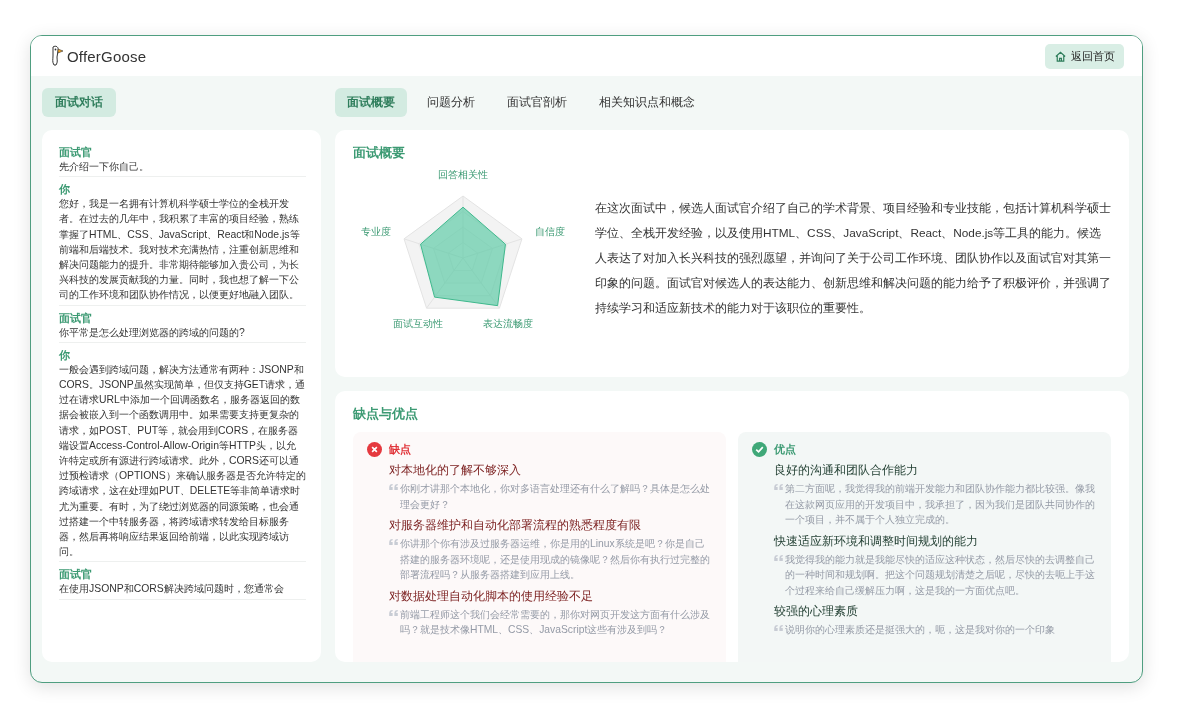 The width and height of the screenshot is (1190, 714). I want to click on message-text: 先介绍一下你自己。, so click(104, 167).